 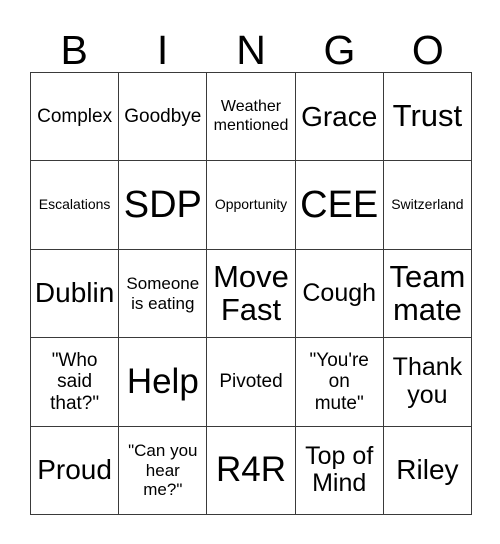 I want to click on bingo-cell-label: Someone is eating, so click(x=163, y=293).